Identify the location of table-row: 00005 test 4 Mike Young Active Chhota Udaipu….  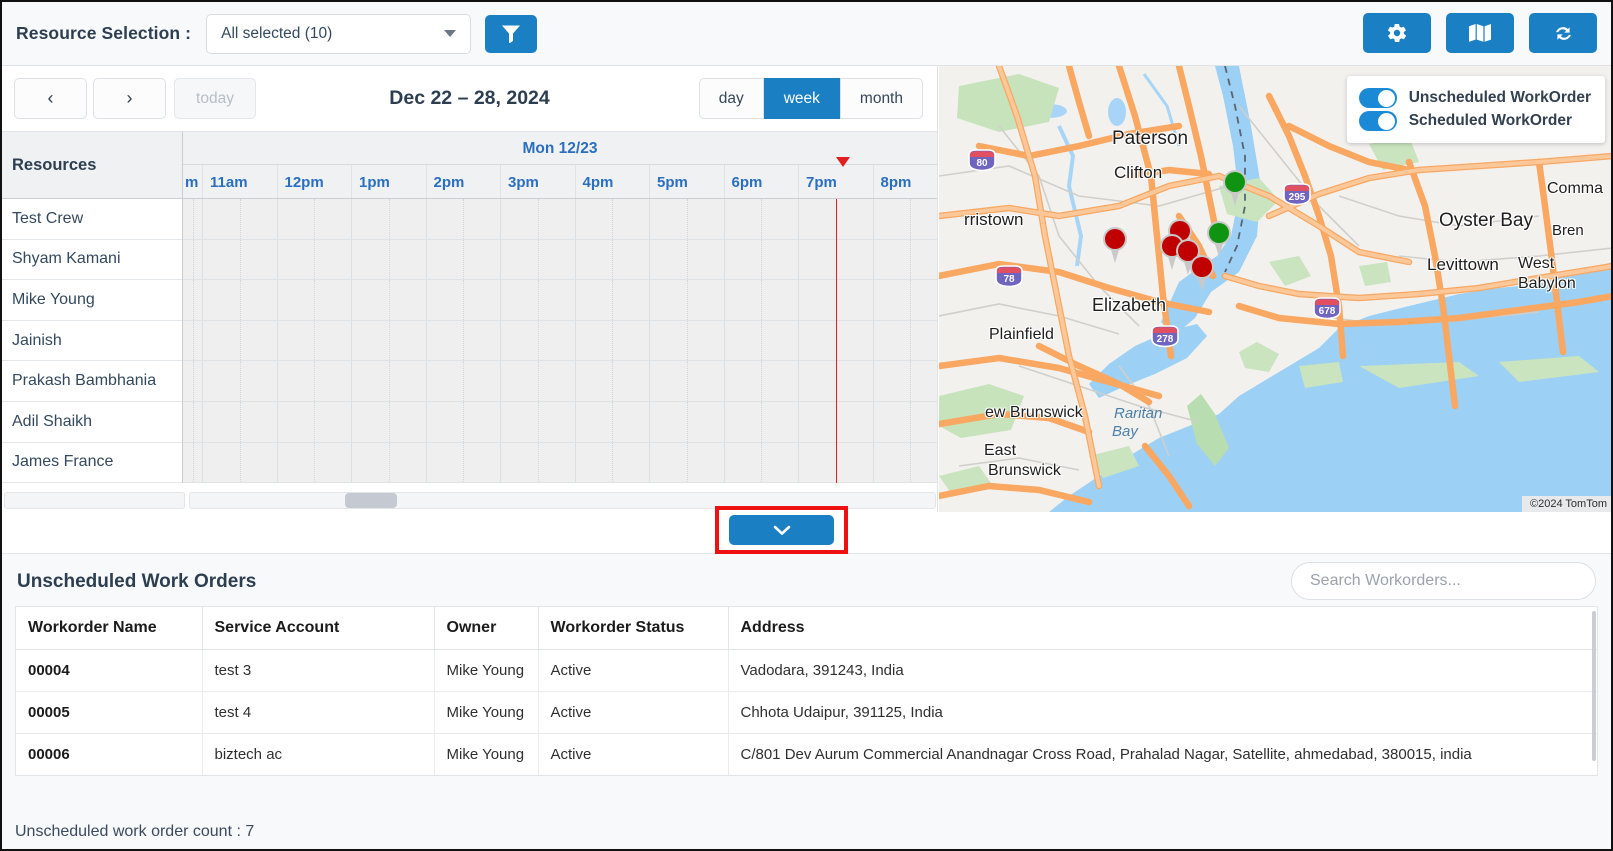
(806, 712).